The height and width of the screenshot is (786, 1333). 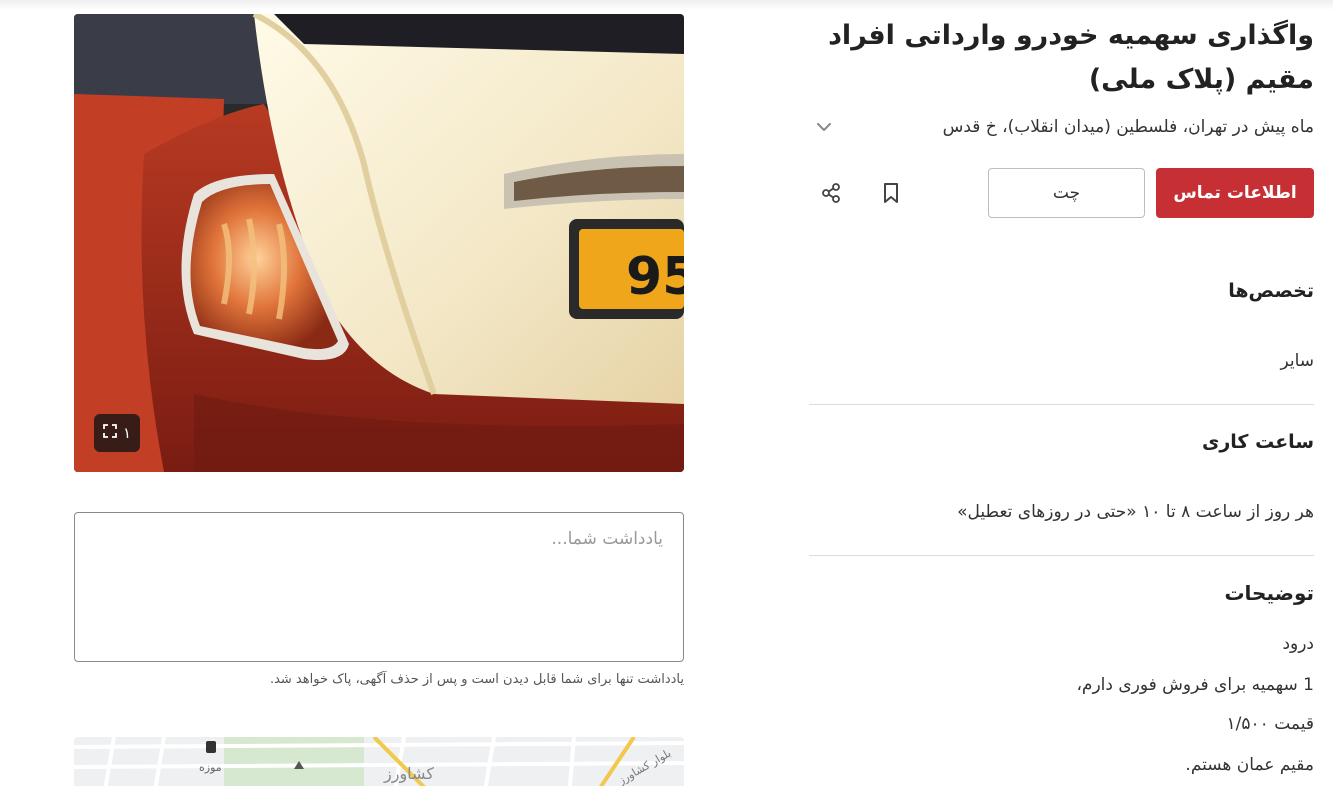 I want to click on description-title: توضیحات, so click(x=1269, y=593).